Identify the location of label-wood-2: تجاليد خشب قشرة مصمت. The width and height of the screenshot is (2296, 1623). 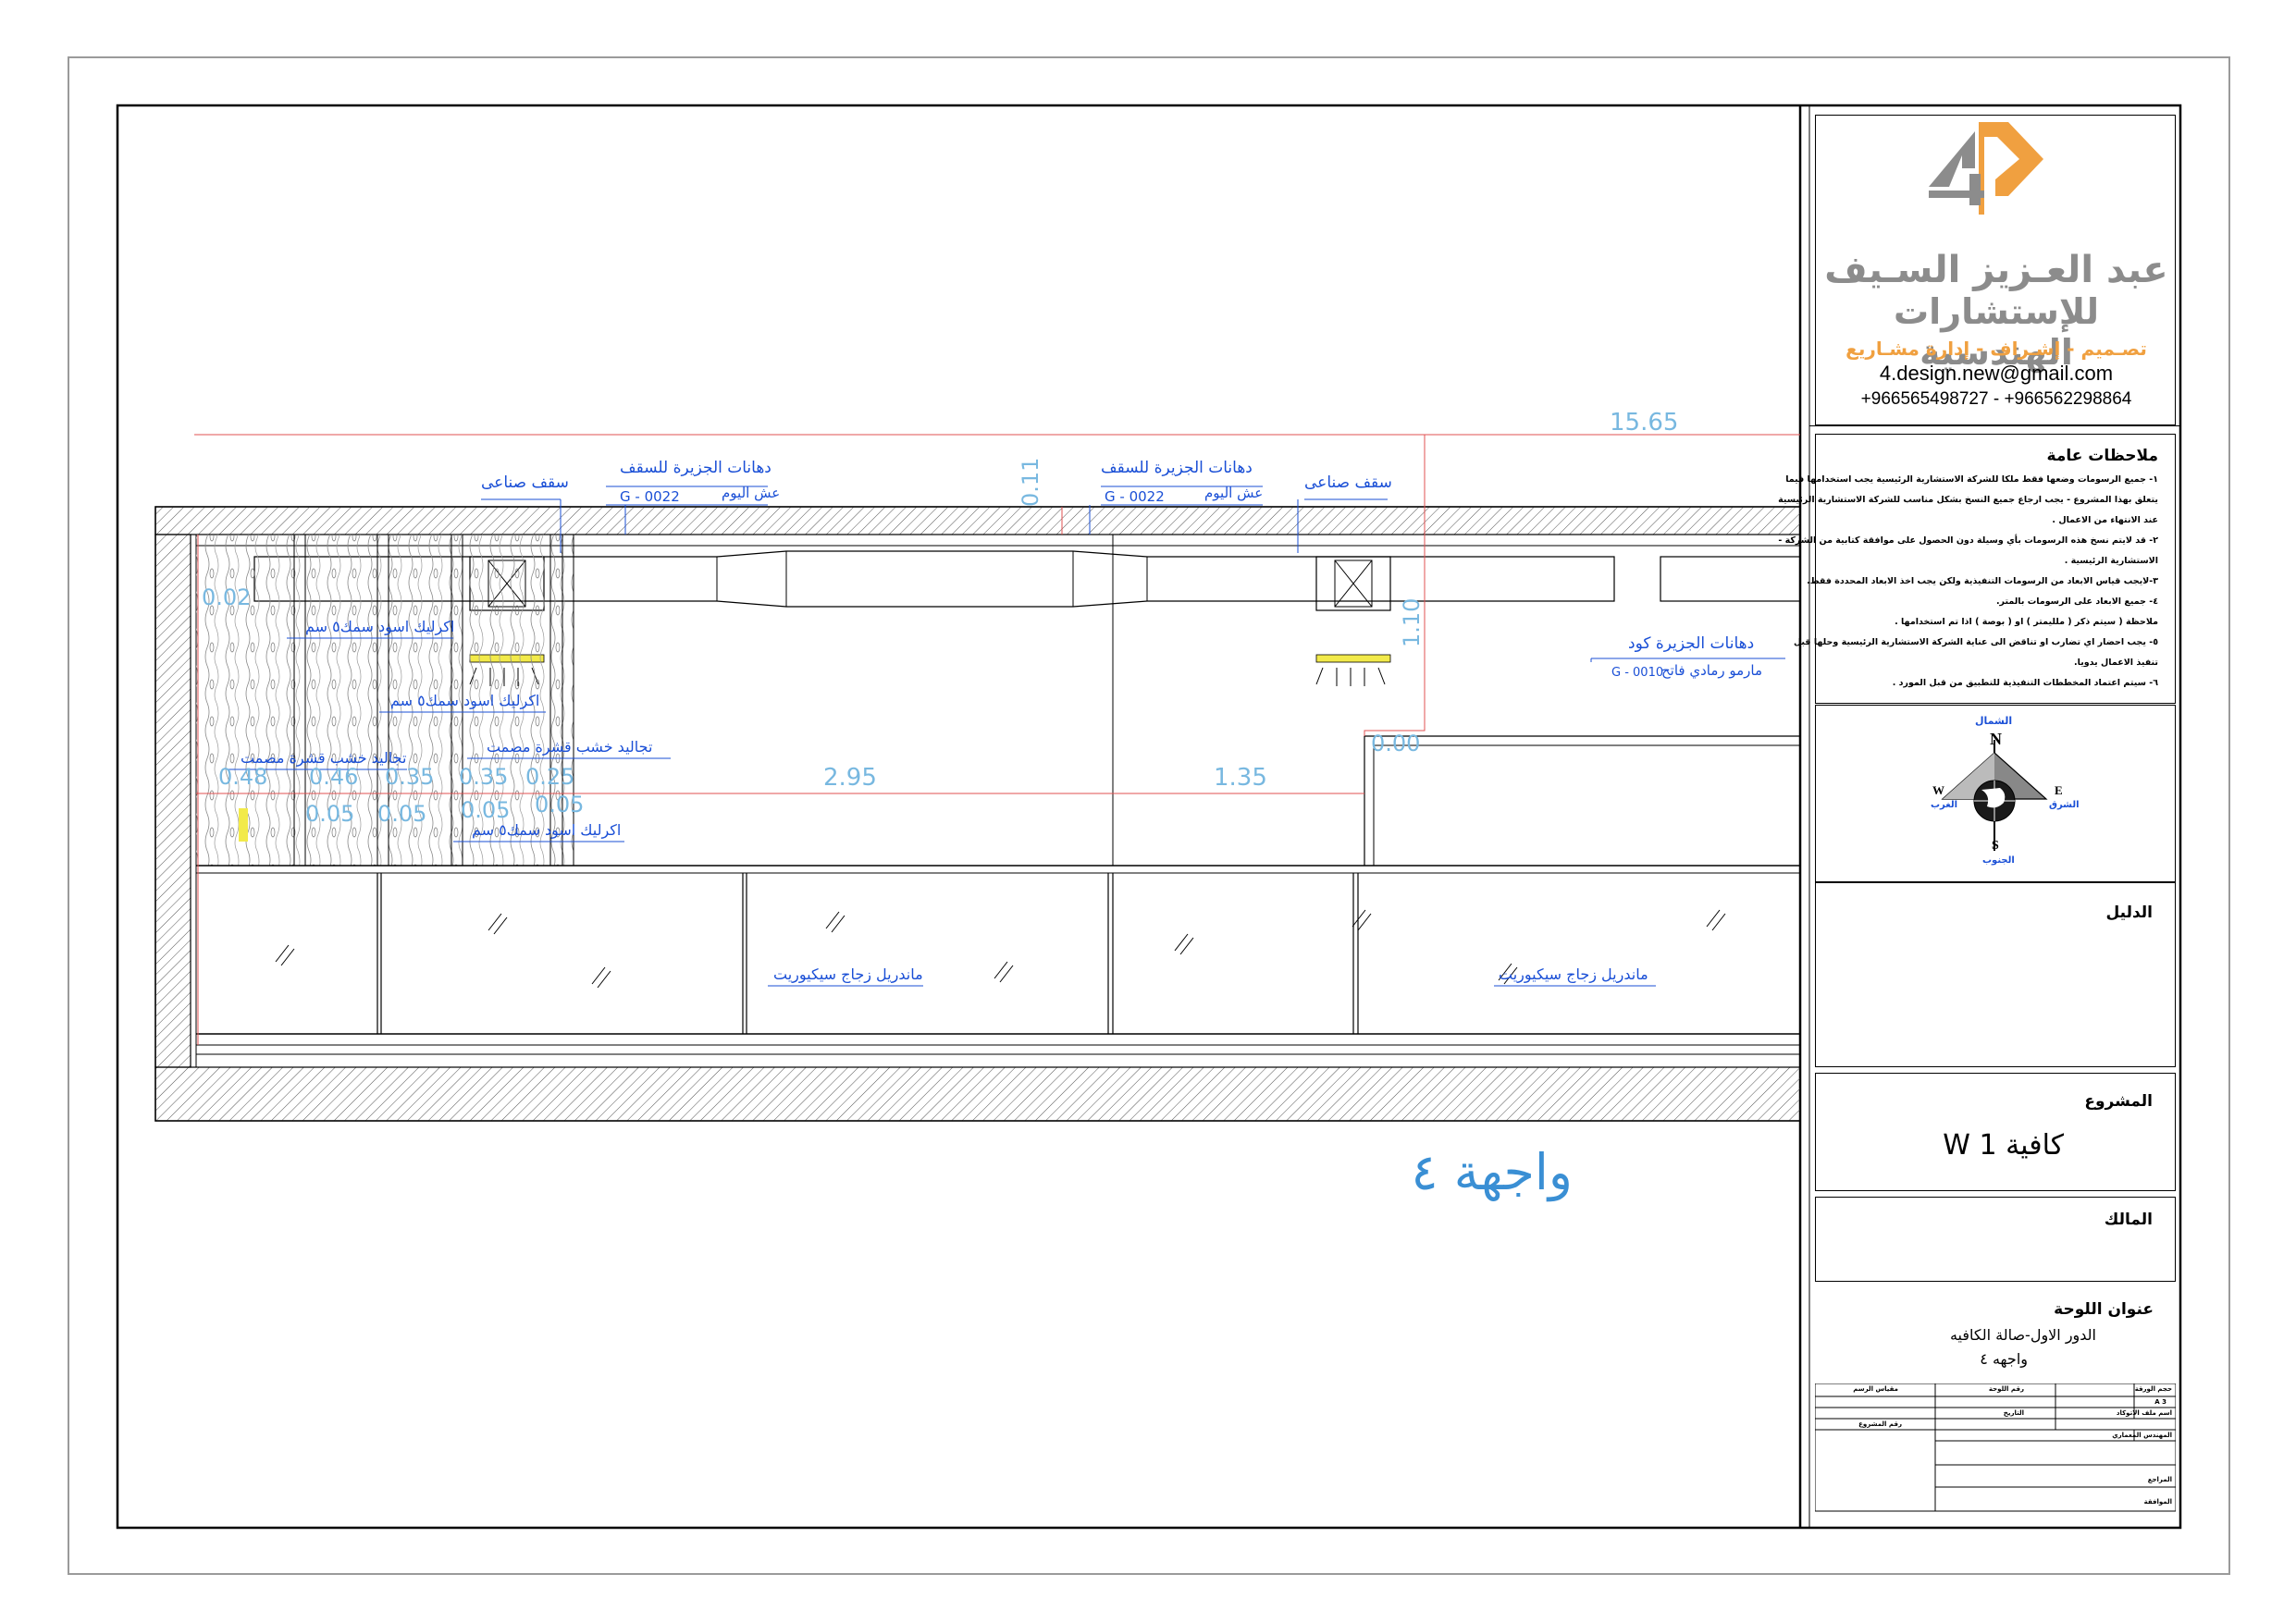
(570, 747).